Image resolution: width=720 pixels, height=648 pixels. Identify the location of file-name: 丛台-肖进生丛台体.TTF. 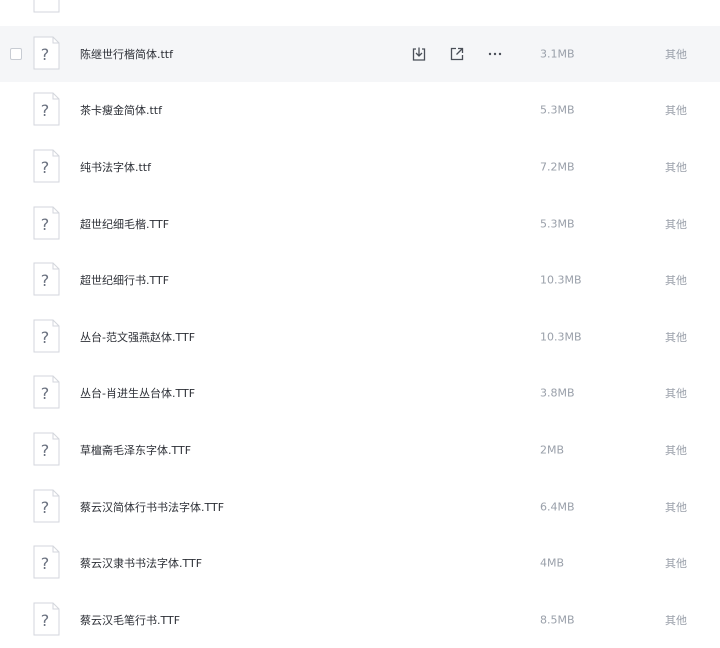
(138, 394).